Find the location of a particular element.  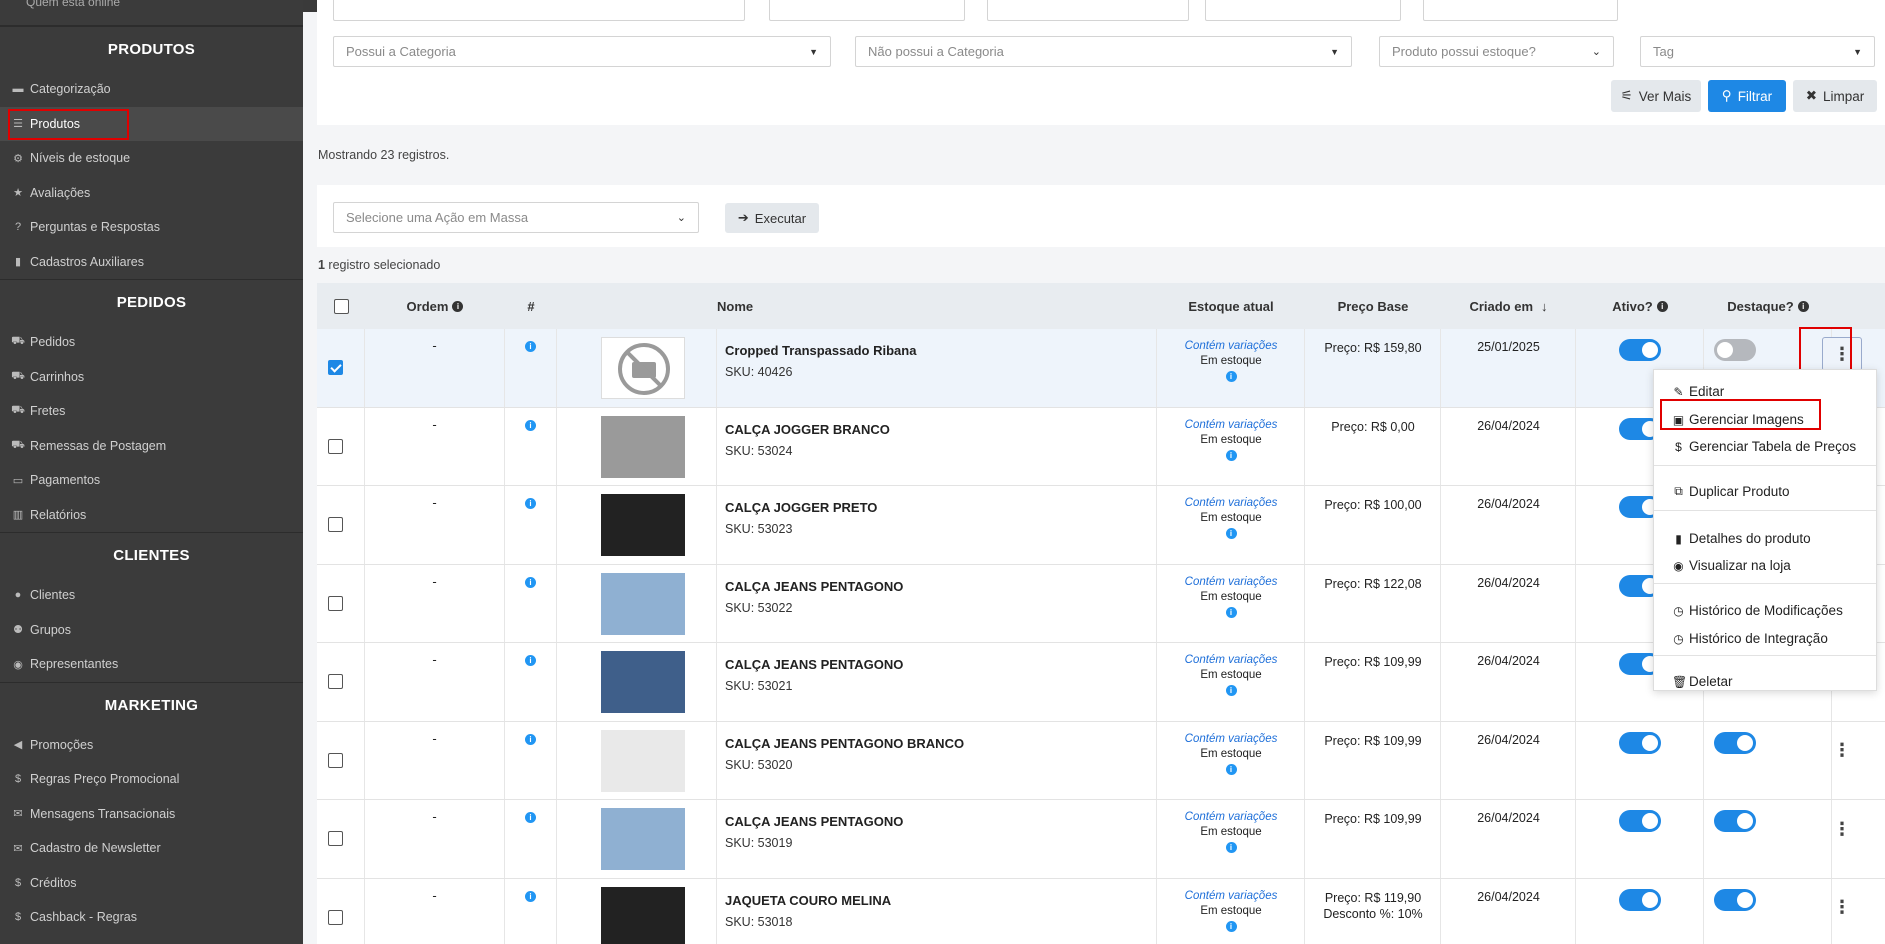

header-ordem: Ordem i is located at coordinates (435, 306).